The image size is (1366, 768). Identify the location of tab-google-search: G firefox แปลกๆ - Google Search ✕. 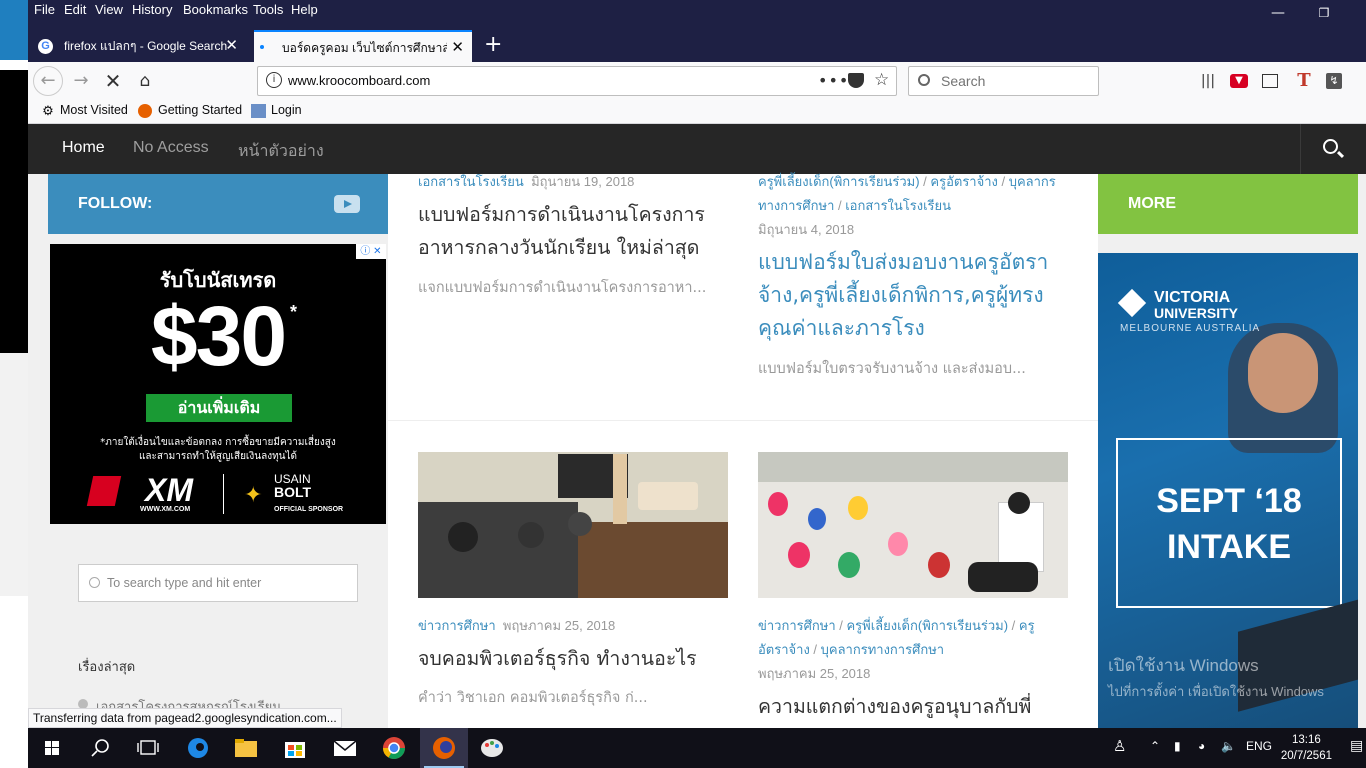
(137, 46).